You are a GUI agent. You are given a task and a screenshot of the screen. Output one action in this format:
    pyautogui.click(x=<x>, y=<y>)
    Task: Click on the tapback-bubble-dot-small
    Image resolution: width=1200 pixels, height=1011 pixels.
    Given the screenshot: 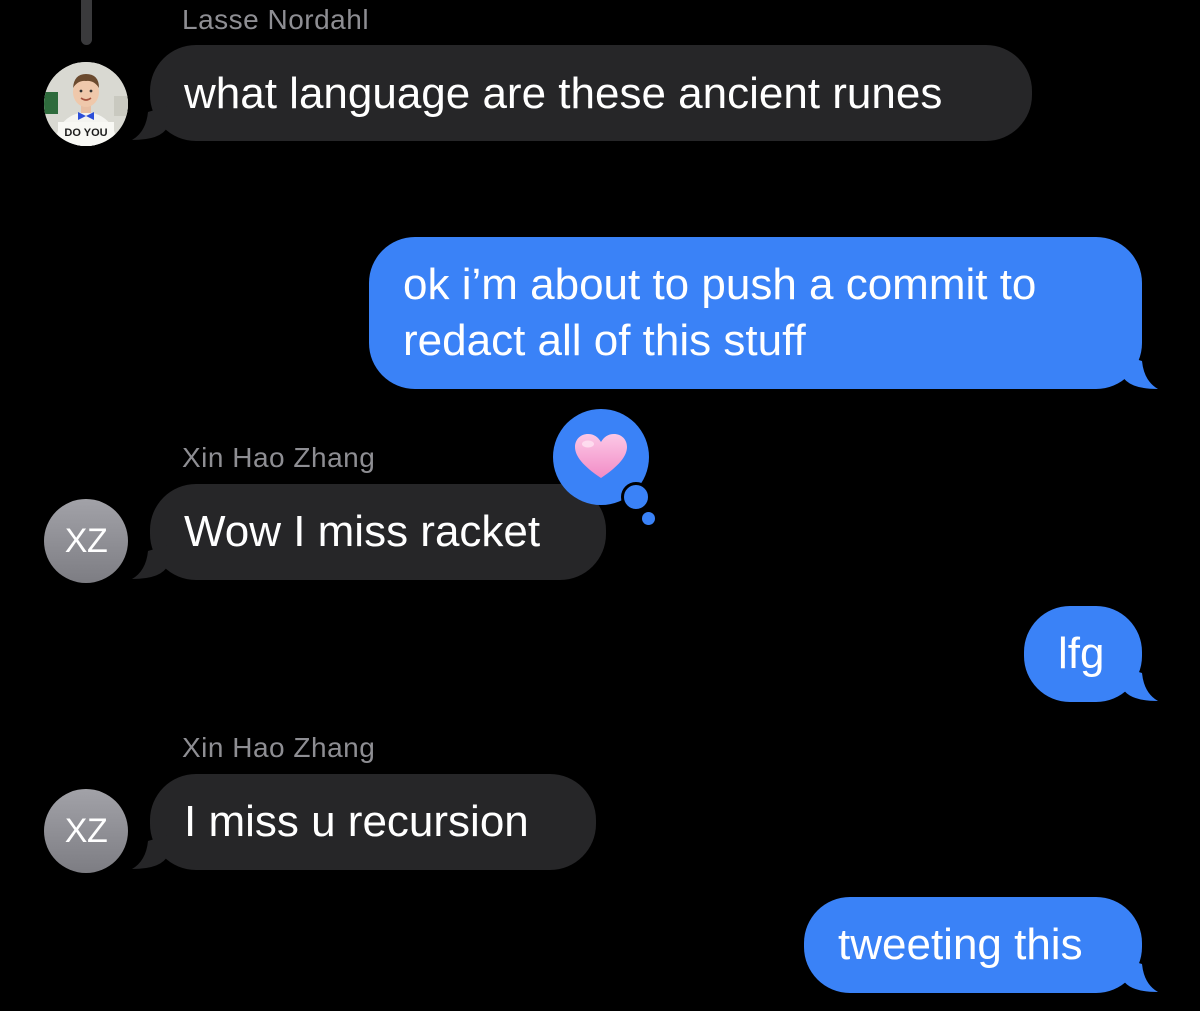 What is the action you would take?
    pyautogui.click(x=648, y=518)
    